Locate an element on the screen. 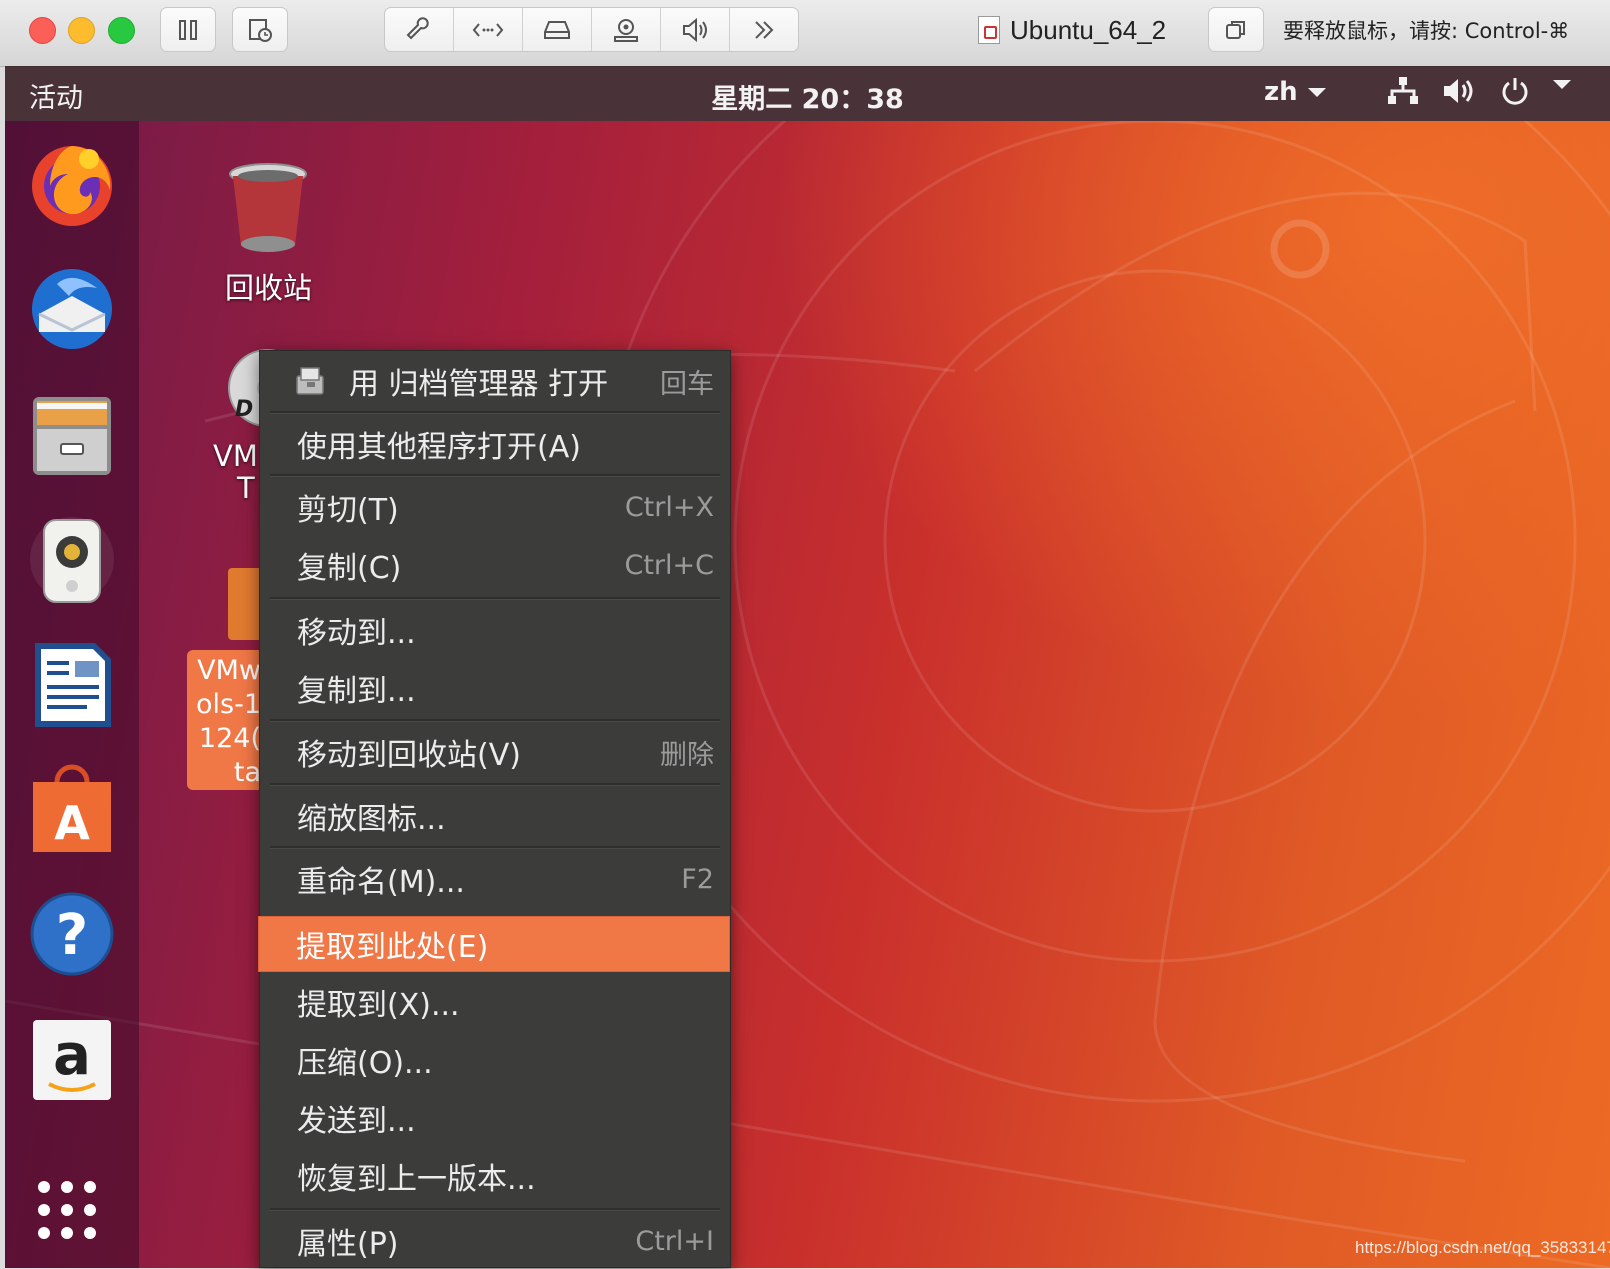 The width and height of the screenshot is (1610, 1269). firefox-icon is located at coordinates (72, 186).